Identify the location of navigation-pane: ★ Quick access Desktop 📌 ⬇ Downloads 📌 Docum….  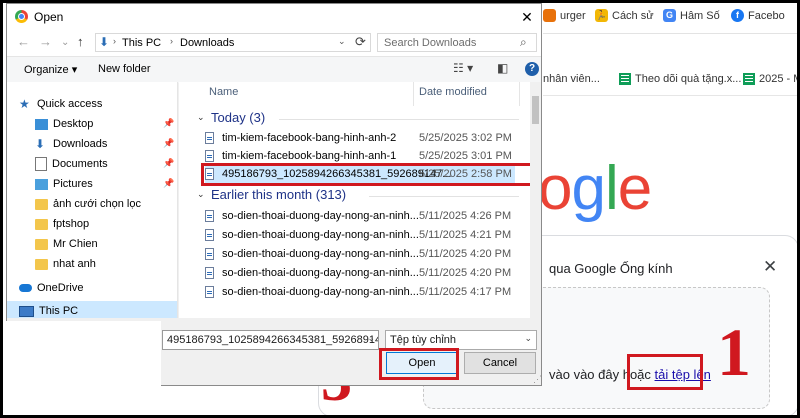
(92, 201).